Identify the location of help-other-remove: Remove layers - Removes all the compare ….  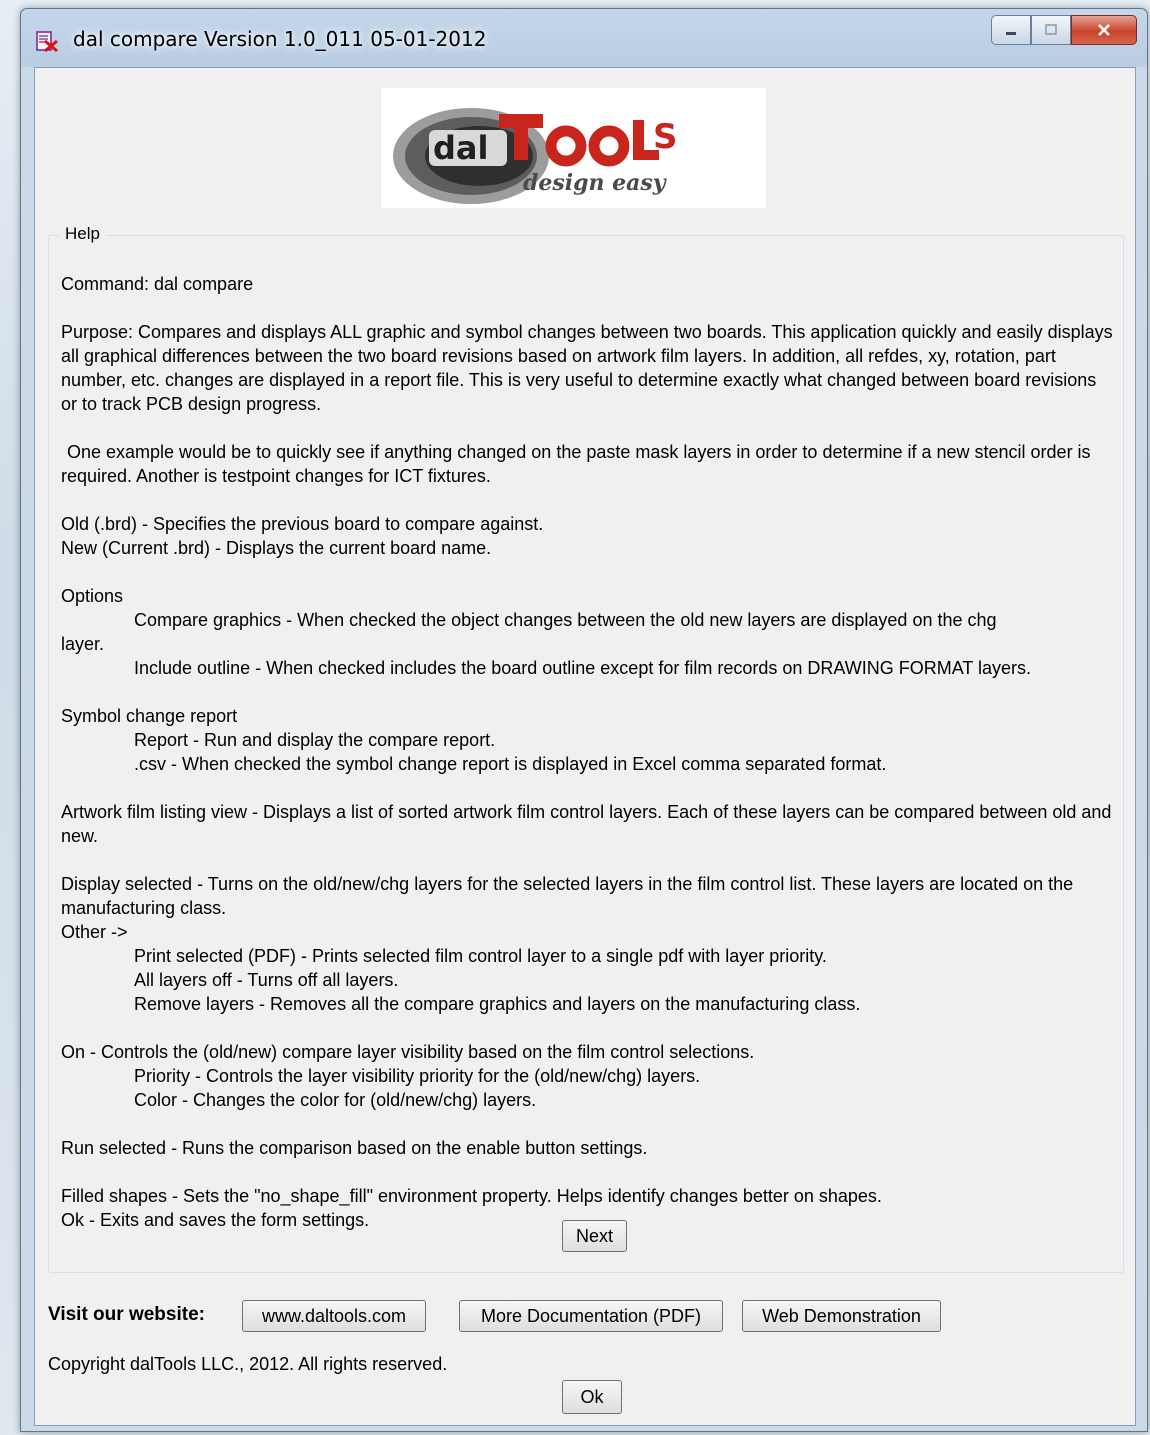
(497, 1004).